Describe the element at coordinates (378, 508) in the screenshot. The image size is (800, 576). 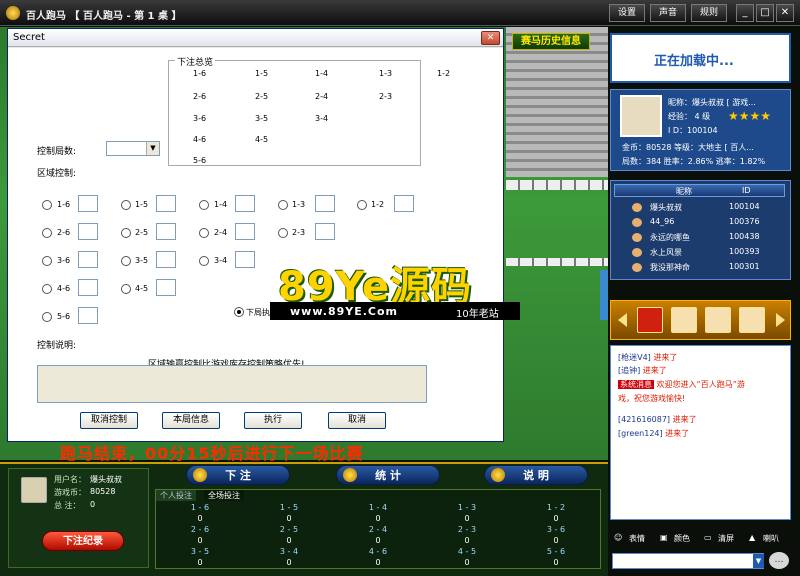
I see `bet-cell-label: 1 - 4` at that location.